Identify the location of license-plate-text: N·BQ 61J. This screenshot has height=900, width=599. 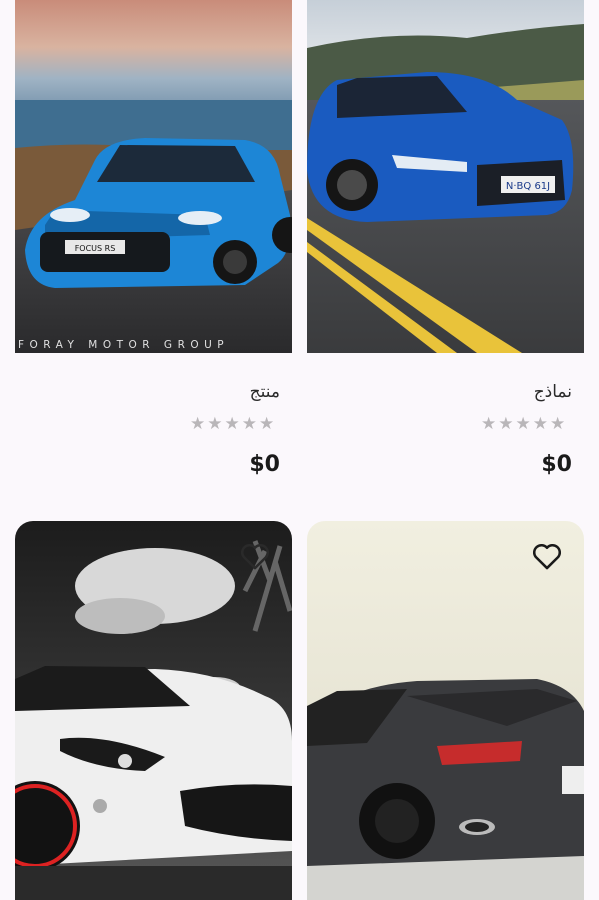
(528, 186).